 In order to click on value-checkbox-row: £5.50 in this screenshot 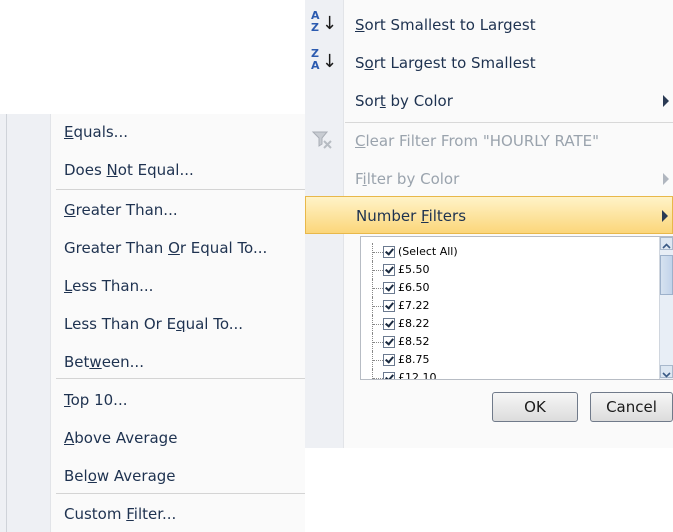, I will do `click(506, 270)`.